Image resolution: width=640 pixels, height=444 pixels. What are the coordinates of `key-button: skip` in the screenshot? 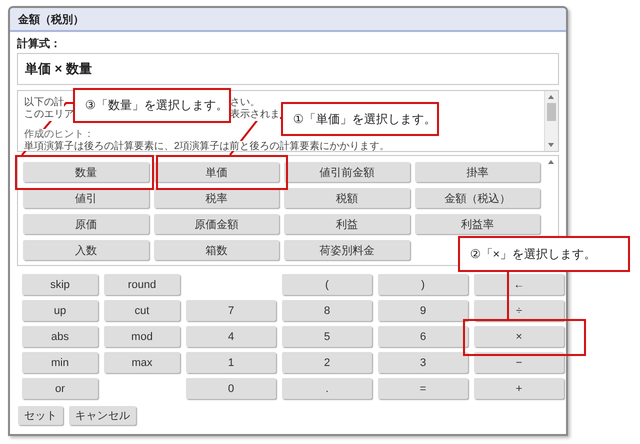 It's located at (60, 284).